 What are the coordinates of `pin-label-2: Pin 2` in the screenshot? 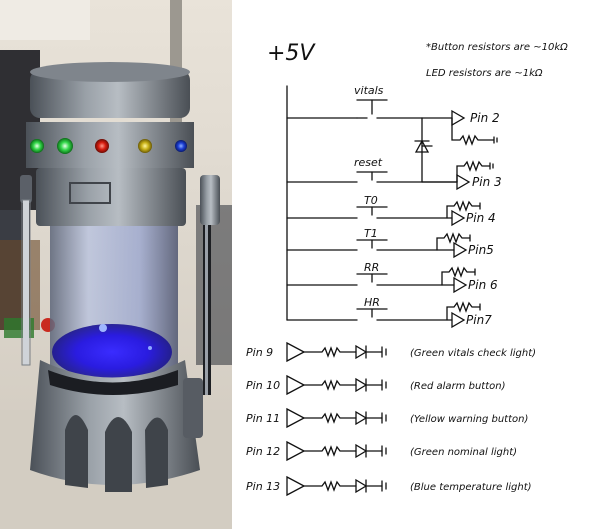 It's located at (485, 118).